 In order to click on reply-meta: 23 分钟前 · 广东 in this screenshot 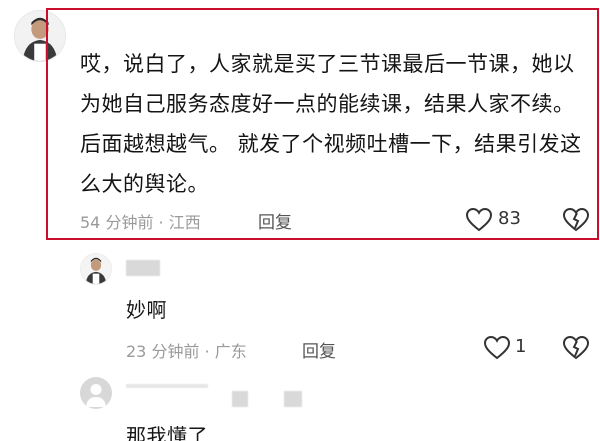, I will do `click(186, 351)`.